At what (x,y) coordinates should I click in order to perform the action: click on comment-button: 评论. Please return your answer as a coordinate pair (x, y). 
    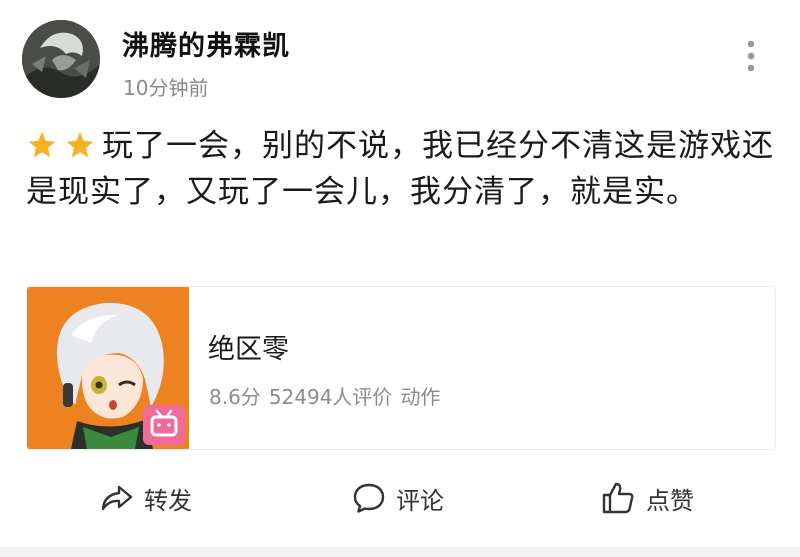
    Looking at the image, I should click on (398, 498).